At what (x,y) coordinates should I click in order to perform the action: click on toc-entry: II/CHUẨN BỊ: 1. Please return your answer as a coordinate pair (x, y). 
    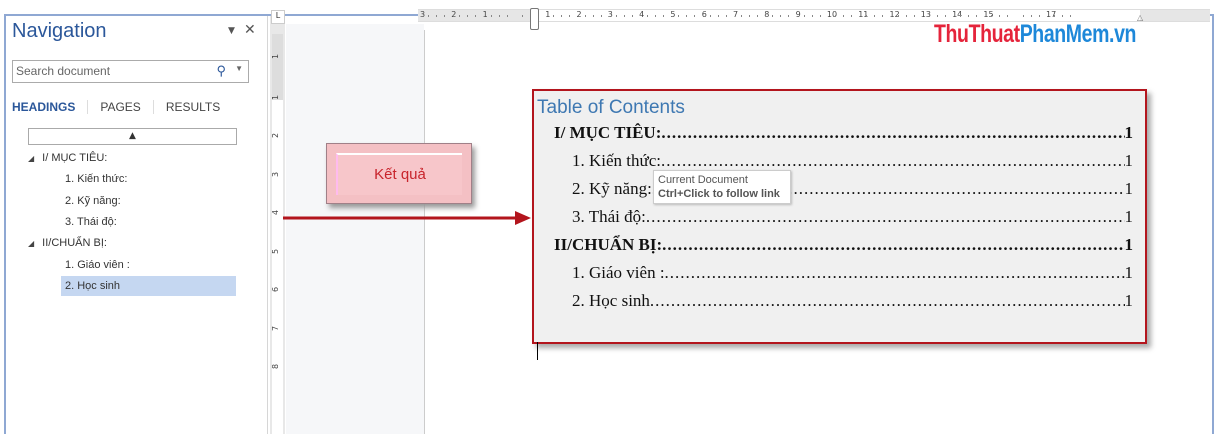
    Looking at the image, I should click on (843, 247).